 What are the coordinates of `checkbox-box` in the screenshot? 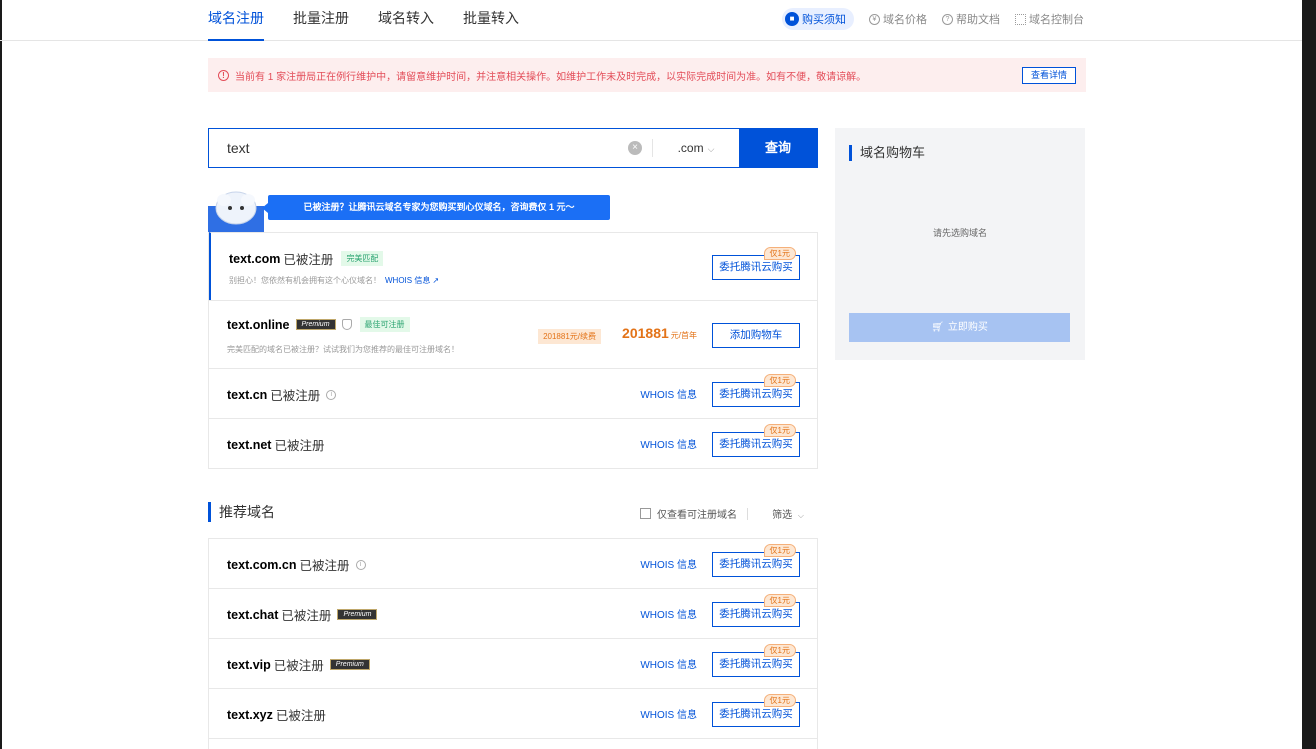 It's located at (645, 513).